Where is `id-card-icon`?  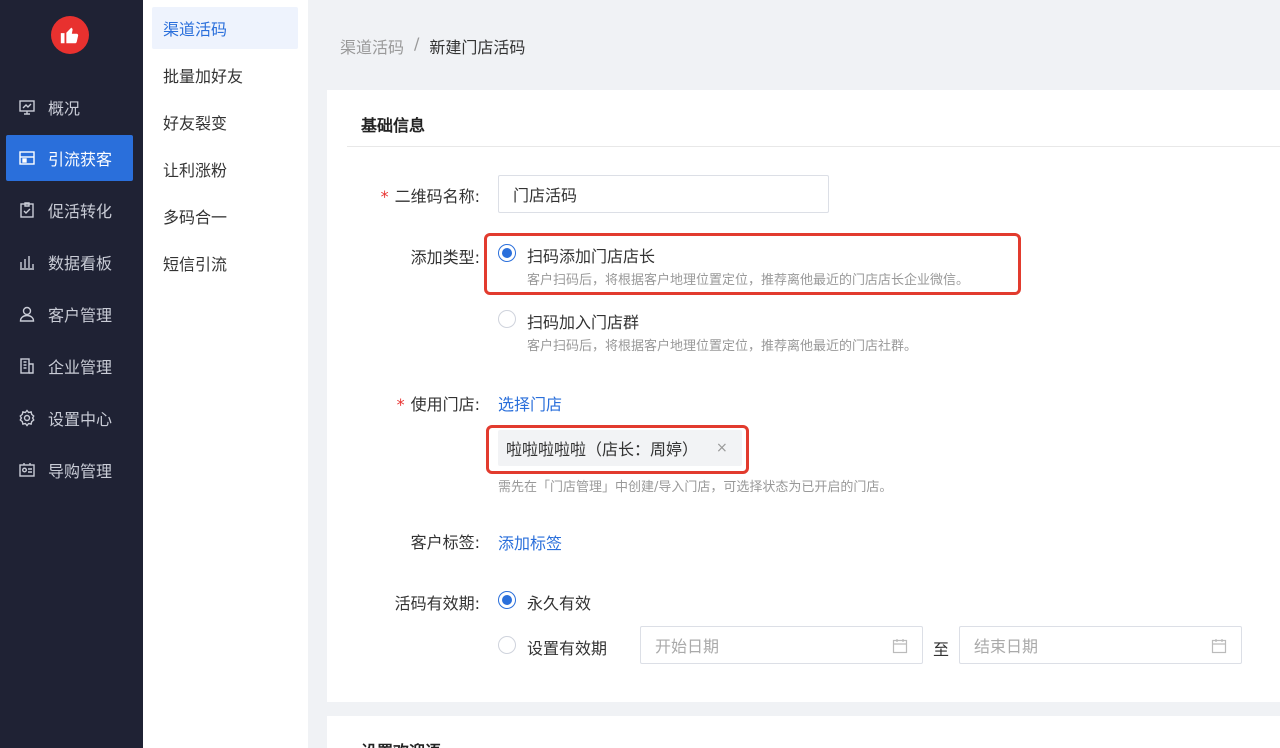
id-card-icon is located at coordinates (27, 470).